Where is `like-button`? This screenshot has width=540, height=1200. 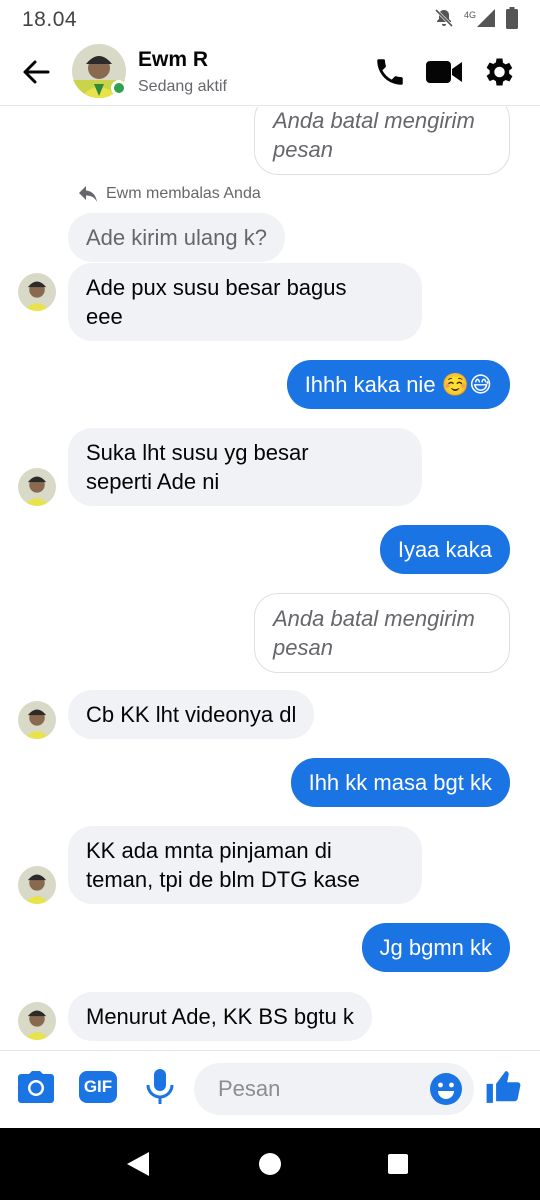 like-button is located at coordinates (504, 1087).